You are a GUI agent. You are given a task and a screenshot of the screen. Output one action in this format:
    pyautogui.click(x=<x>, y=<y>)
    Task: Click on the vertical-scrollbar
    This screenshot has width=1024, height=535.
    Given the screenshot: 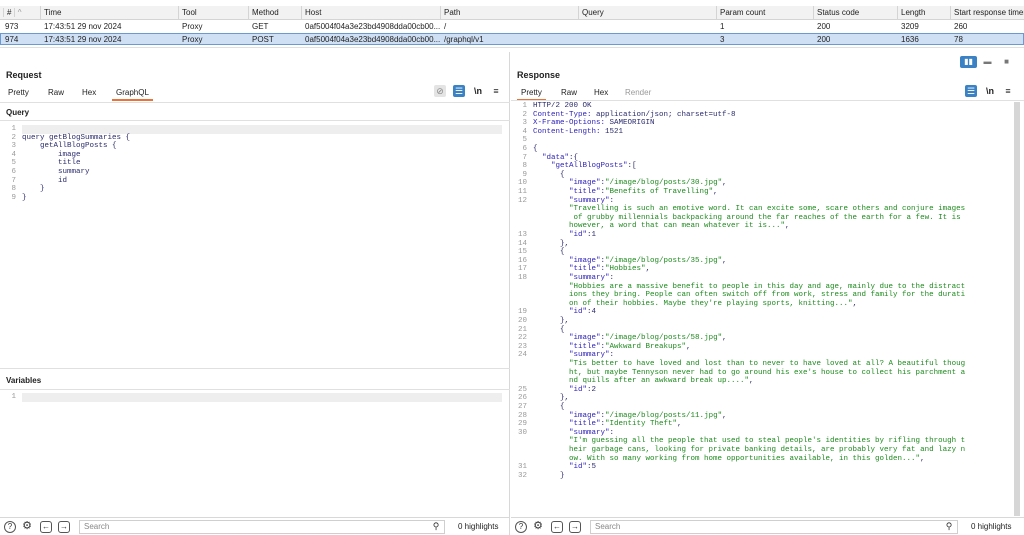 What is the action you would take?
    pyautogui.click(x=1017, y=309)
    